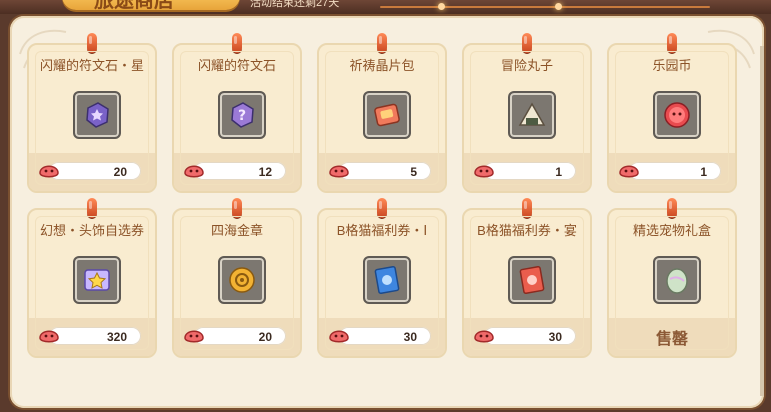  I want to click on shop-title: 旅途商店, so click(134, 6).